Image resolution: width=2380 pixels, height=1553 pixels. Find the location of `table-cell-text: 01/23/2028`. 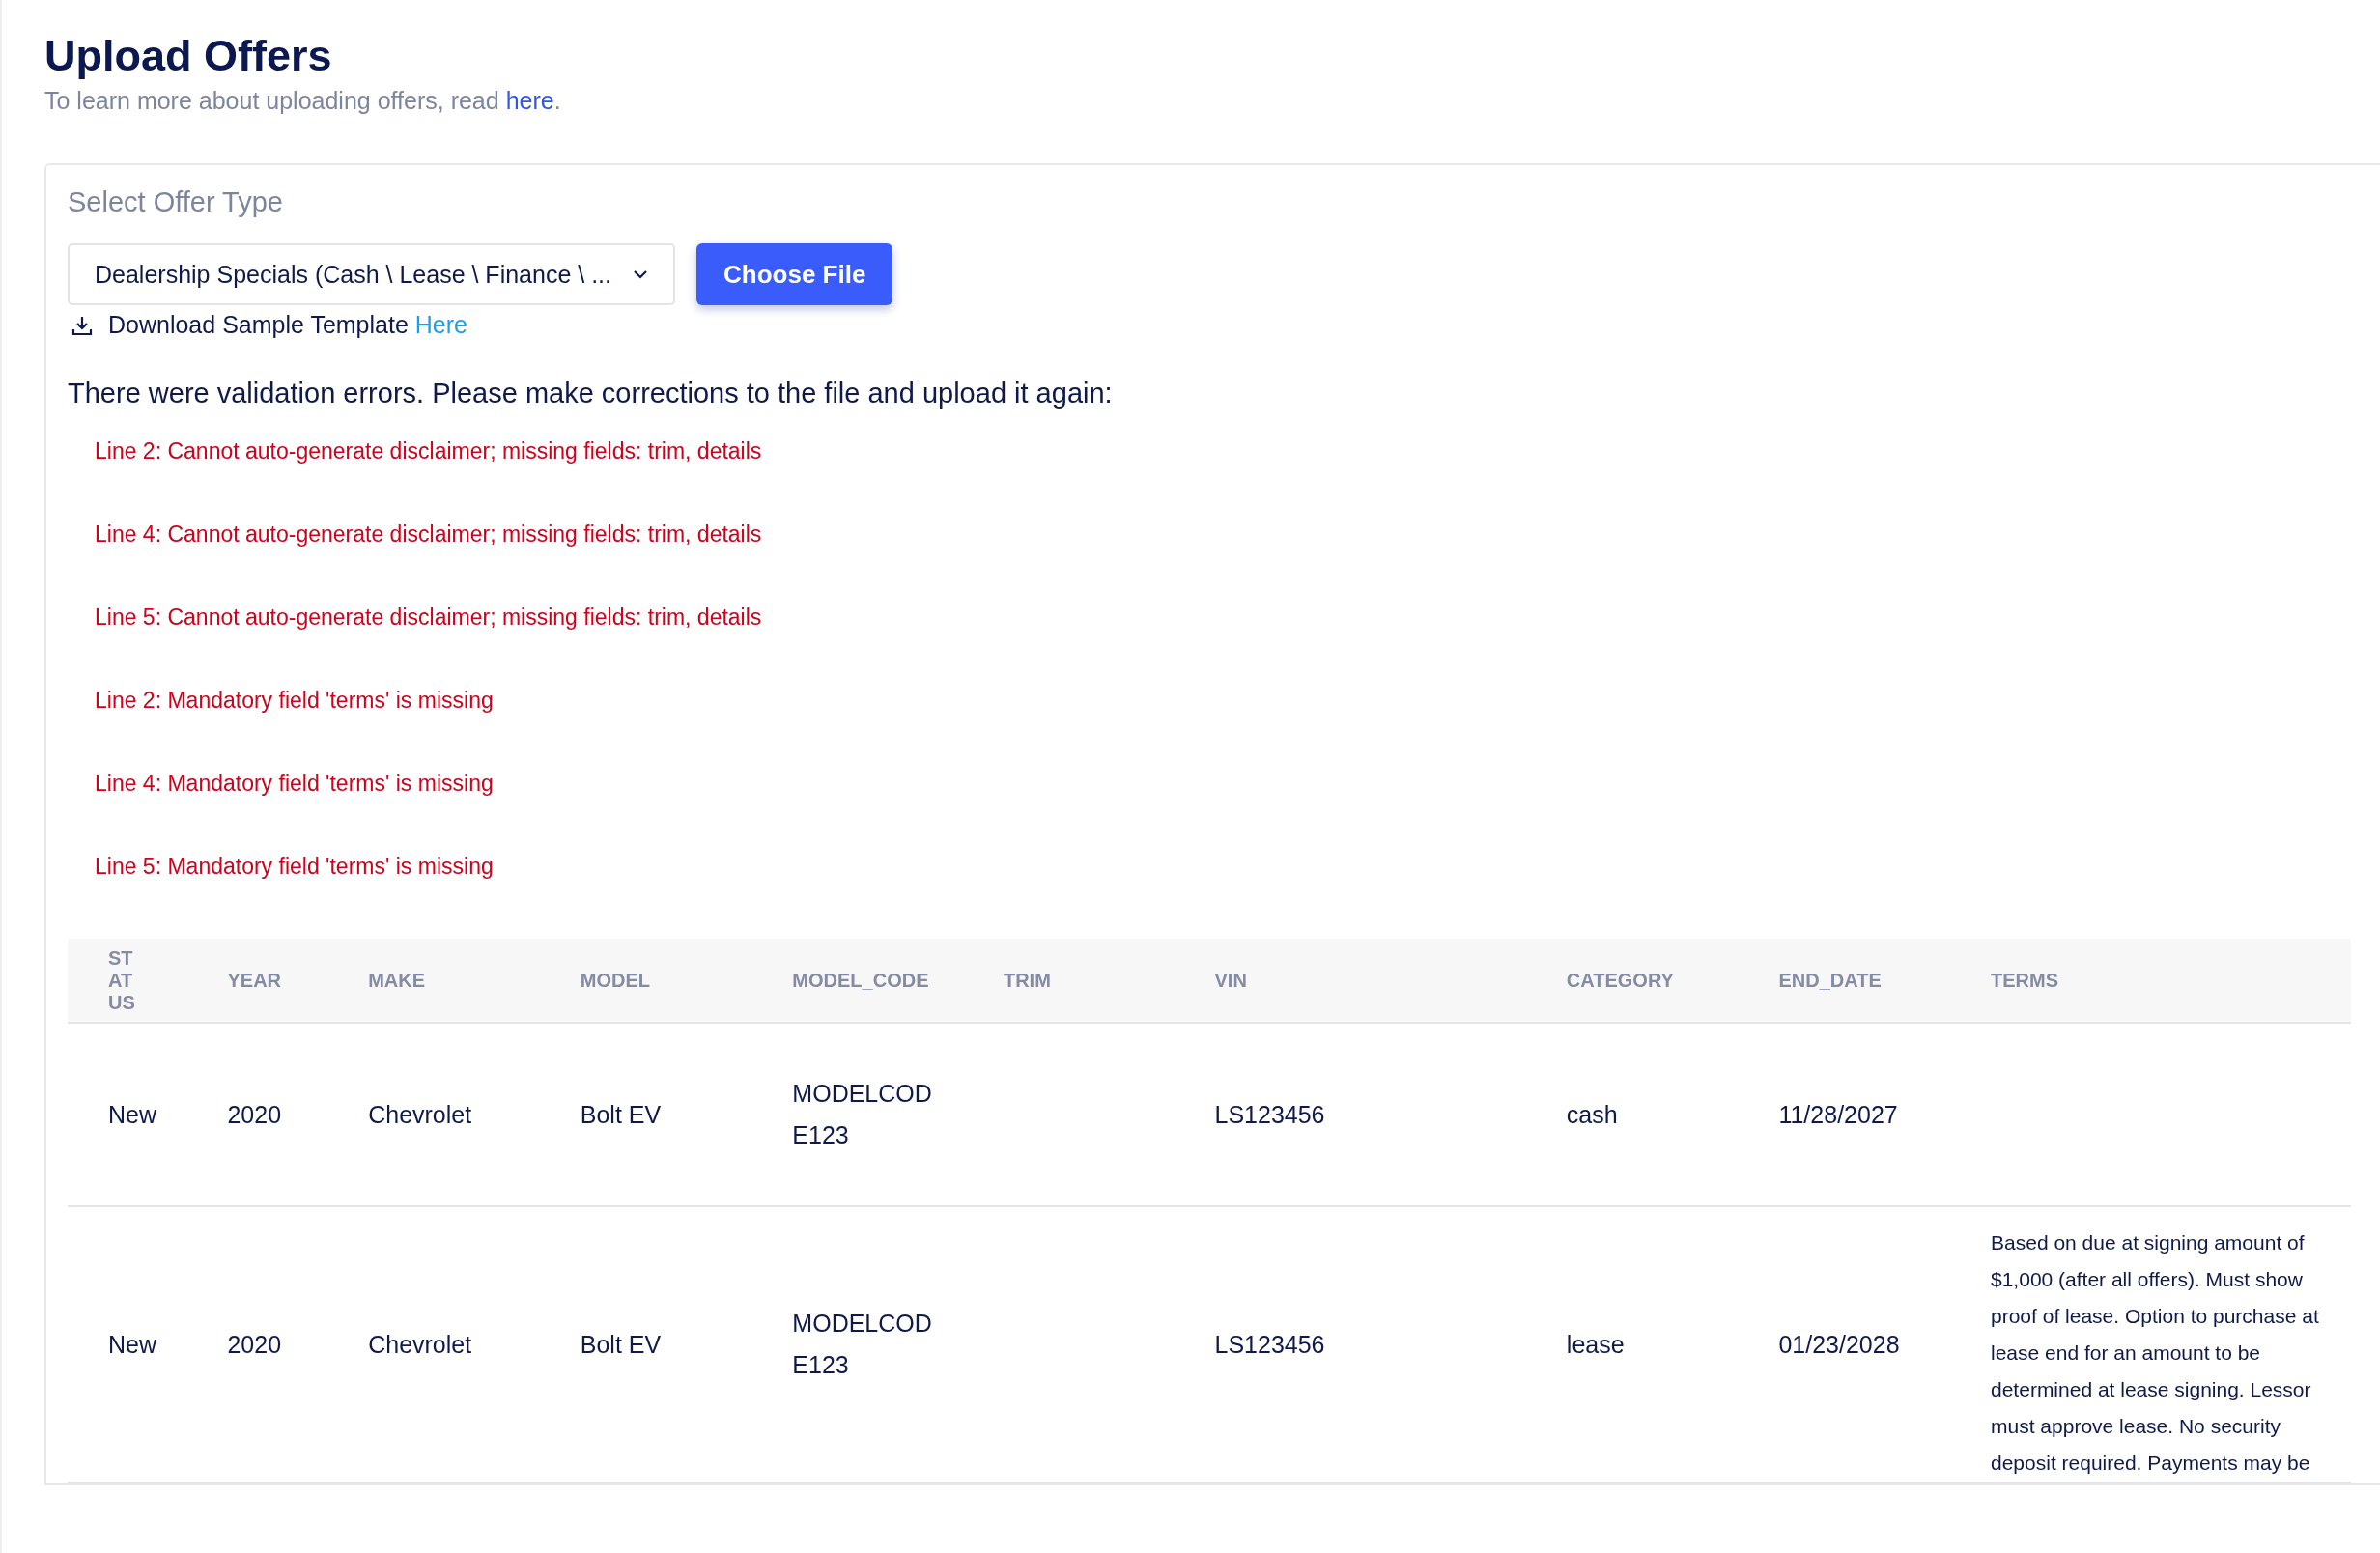

table-cell-text: 01/23/2028 is located at coordinates (1839, 1344).